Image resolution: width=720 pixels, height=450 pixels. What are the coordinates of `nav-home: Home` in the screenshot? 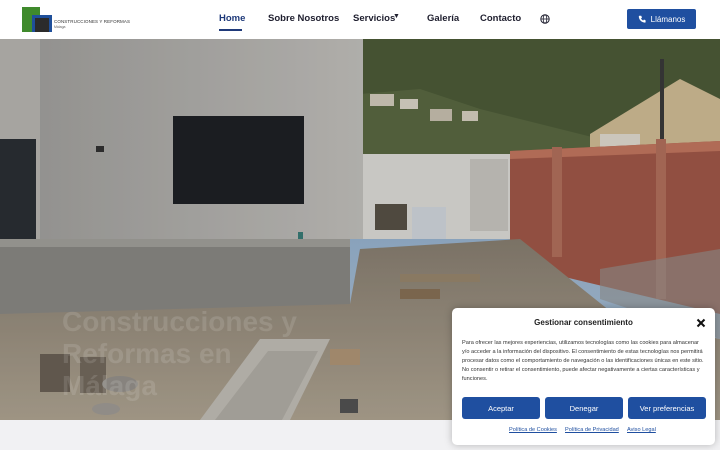 It's located at (232, 18).